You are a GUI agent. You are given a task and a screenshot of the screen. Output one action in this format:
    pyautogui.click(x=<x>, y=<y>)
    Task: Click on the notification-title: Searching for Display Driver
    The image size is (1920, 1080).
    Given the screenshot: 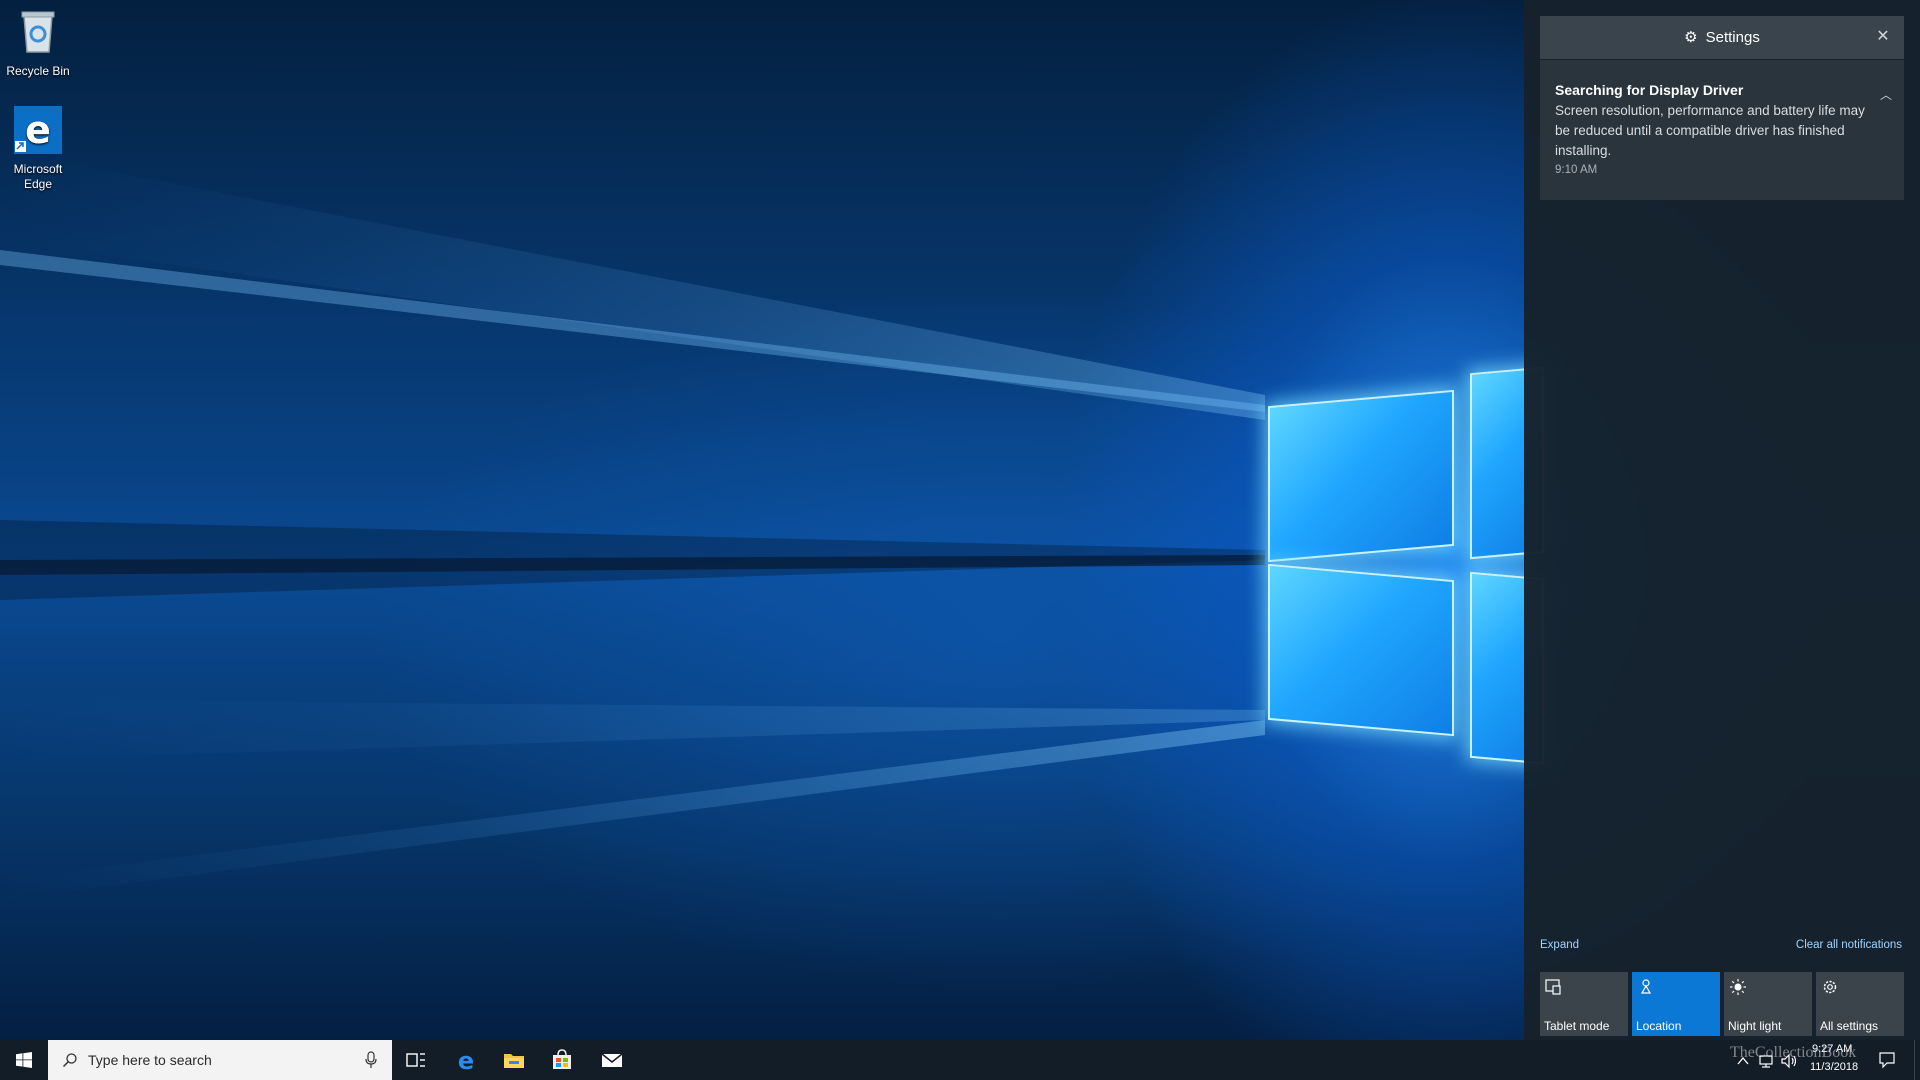 What is the action you would take?
    pyautogui.click(x=1649, y=90)
    